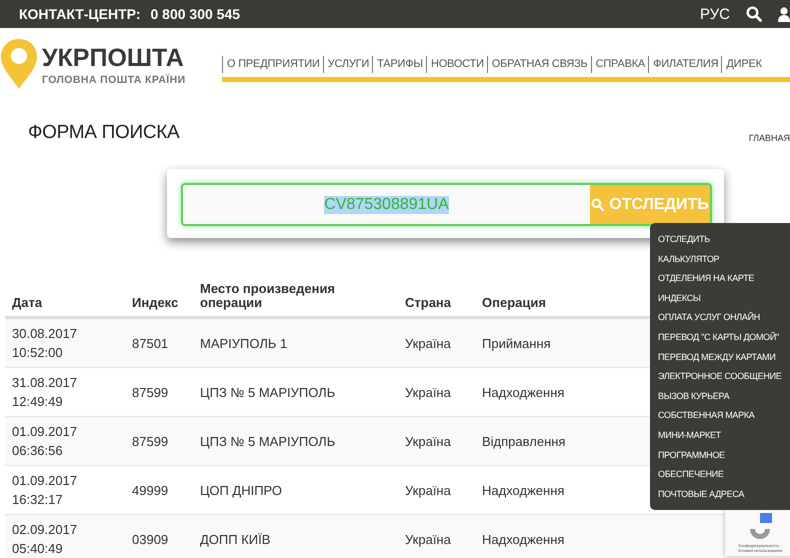  I want to click on table-cell: 03909, so click(159, 536).